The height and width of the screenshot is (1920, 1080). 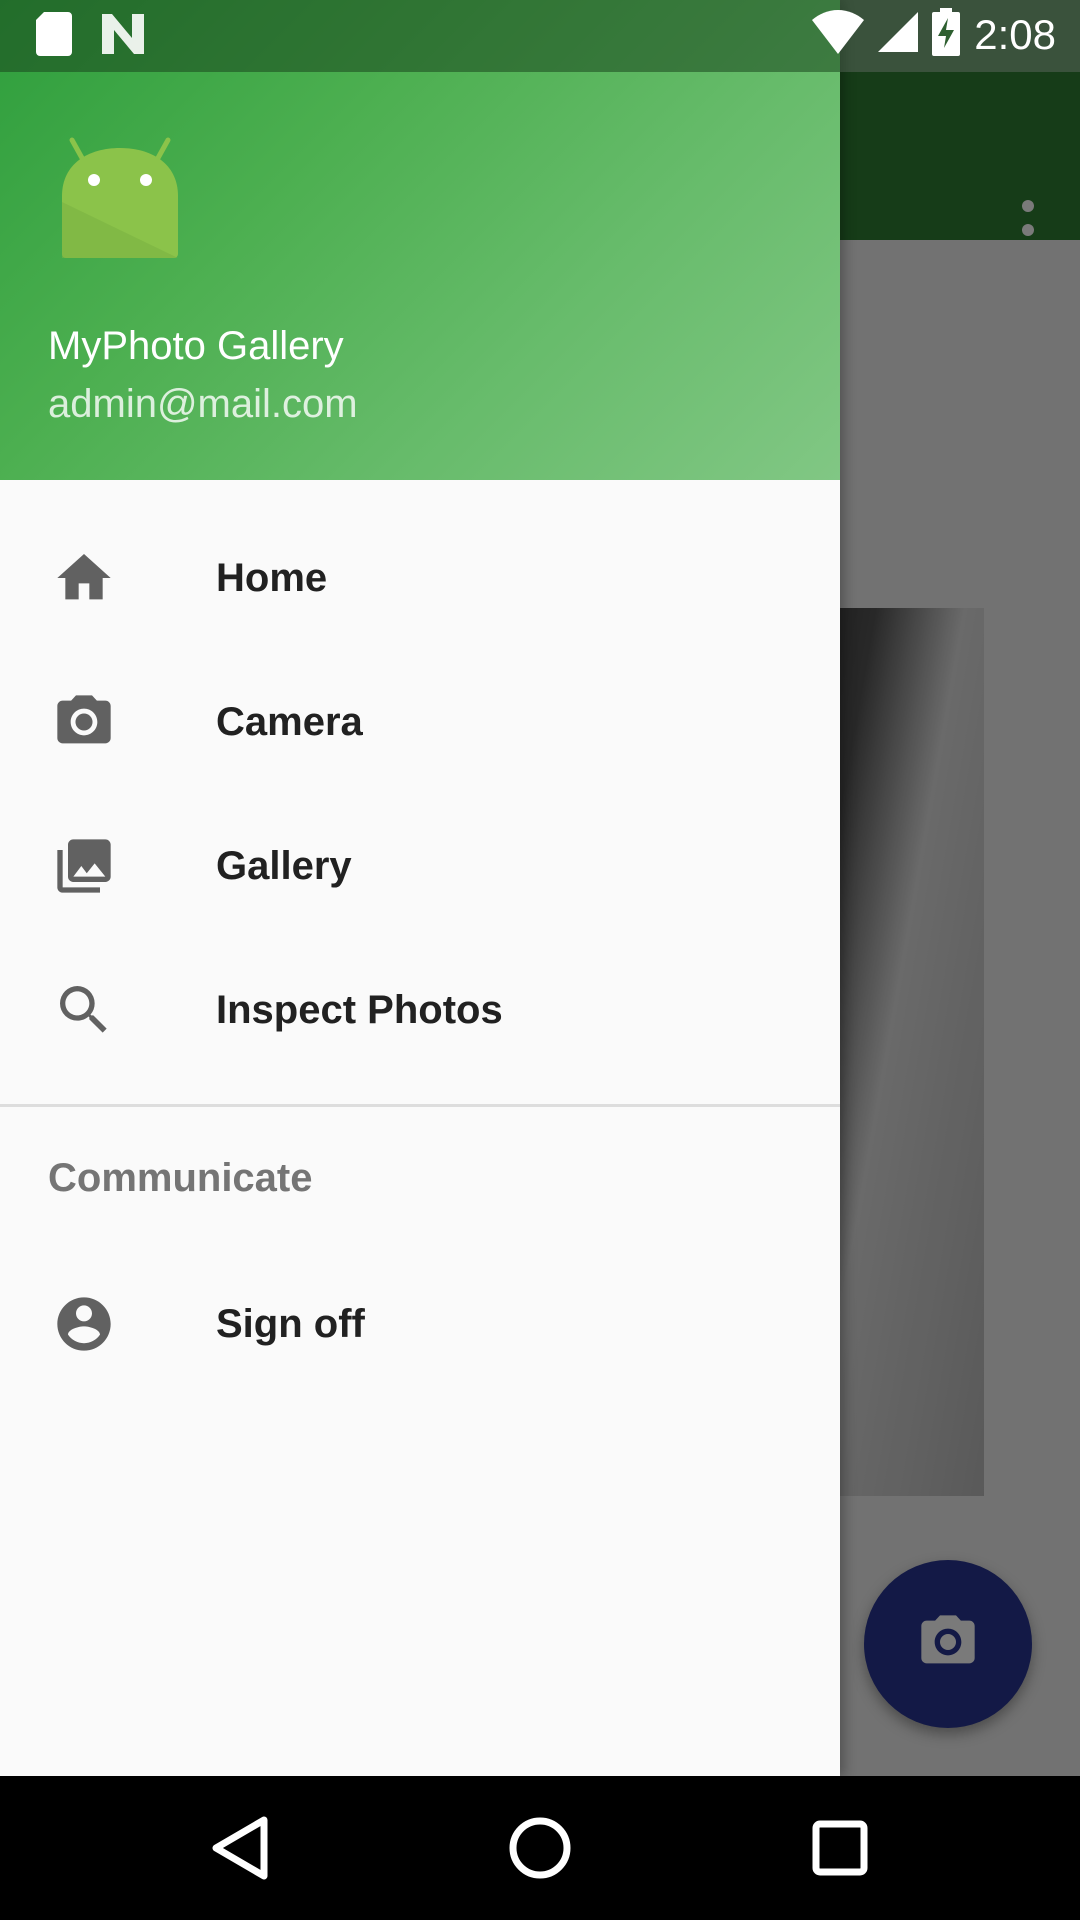 I want to click on menu-item-sign-off: Sign off, so click(x=420, y=1324).